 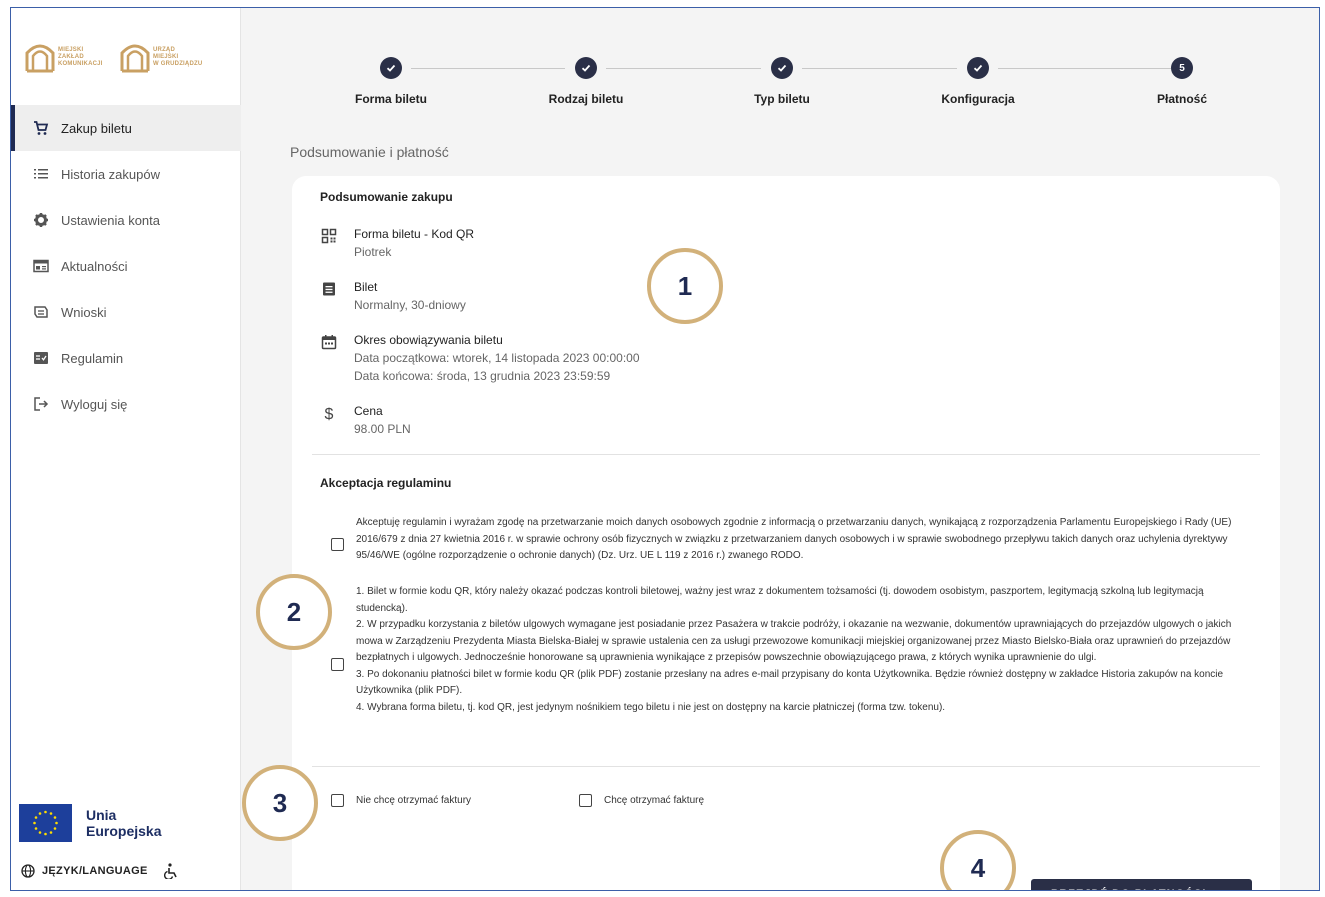 I want to click on gear-icon, so click(x=41, y=220).